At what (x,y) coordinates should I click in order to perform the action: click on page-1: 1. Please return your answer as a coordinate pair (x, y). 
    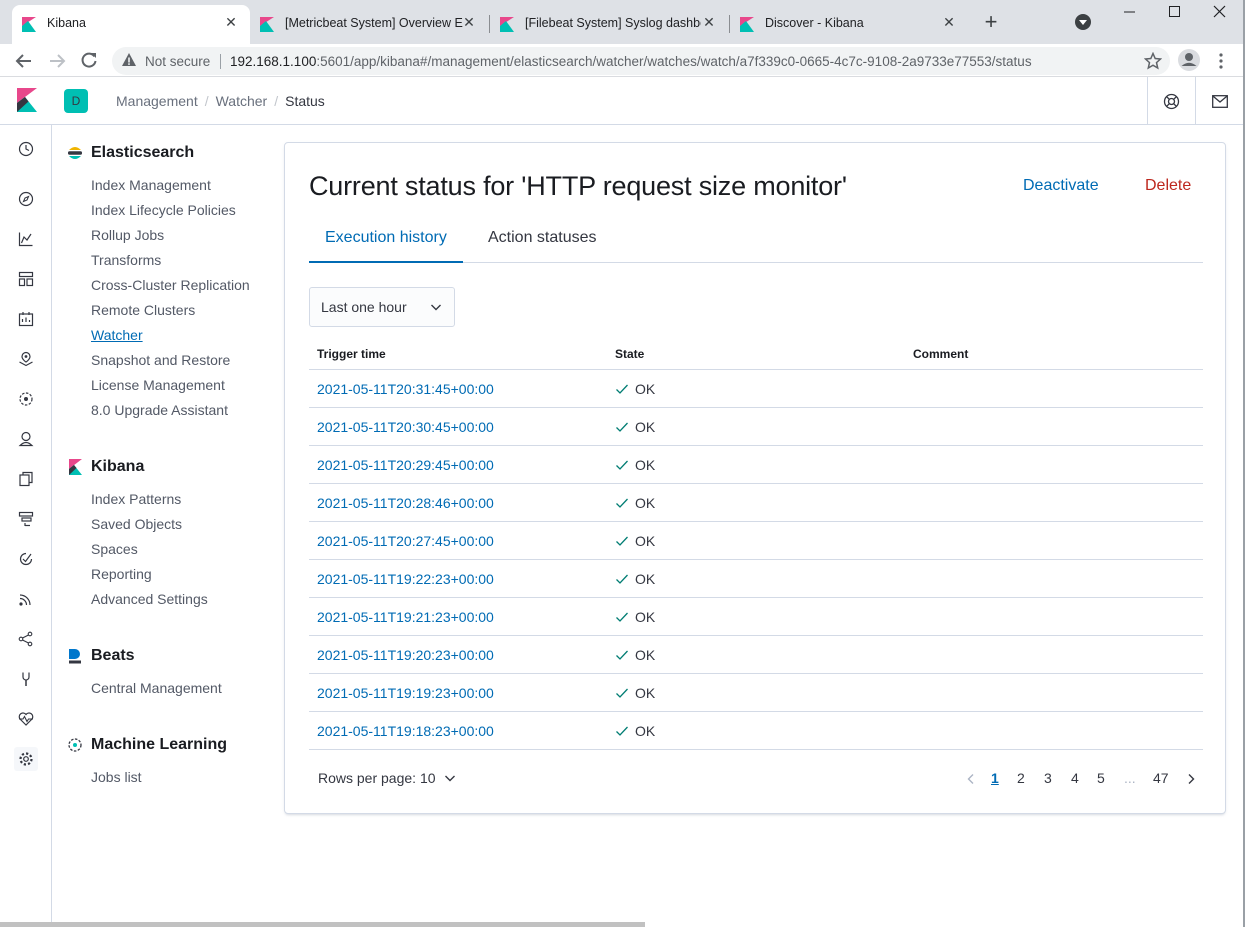
    Looking at the image, I should click on (995, 778).